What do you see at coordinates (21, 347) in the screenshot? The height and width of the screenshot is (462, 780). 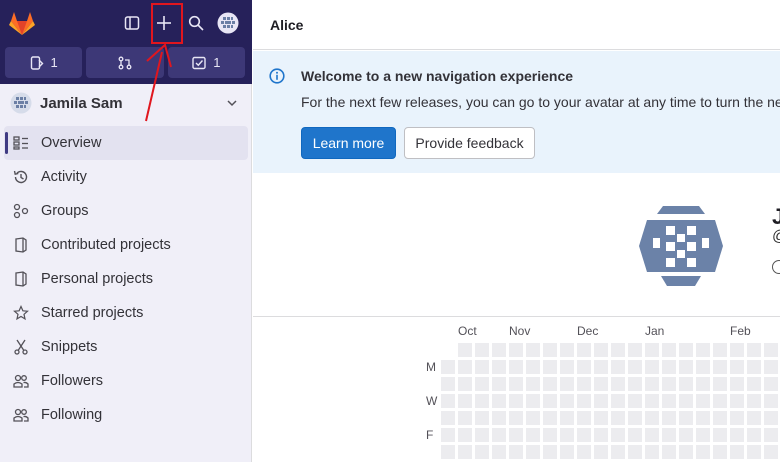 I see `snippet-icon` at bounding box center [21, 347].